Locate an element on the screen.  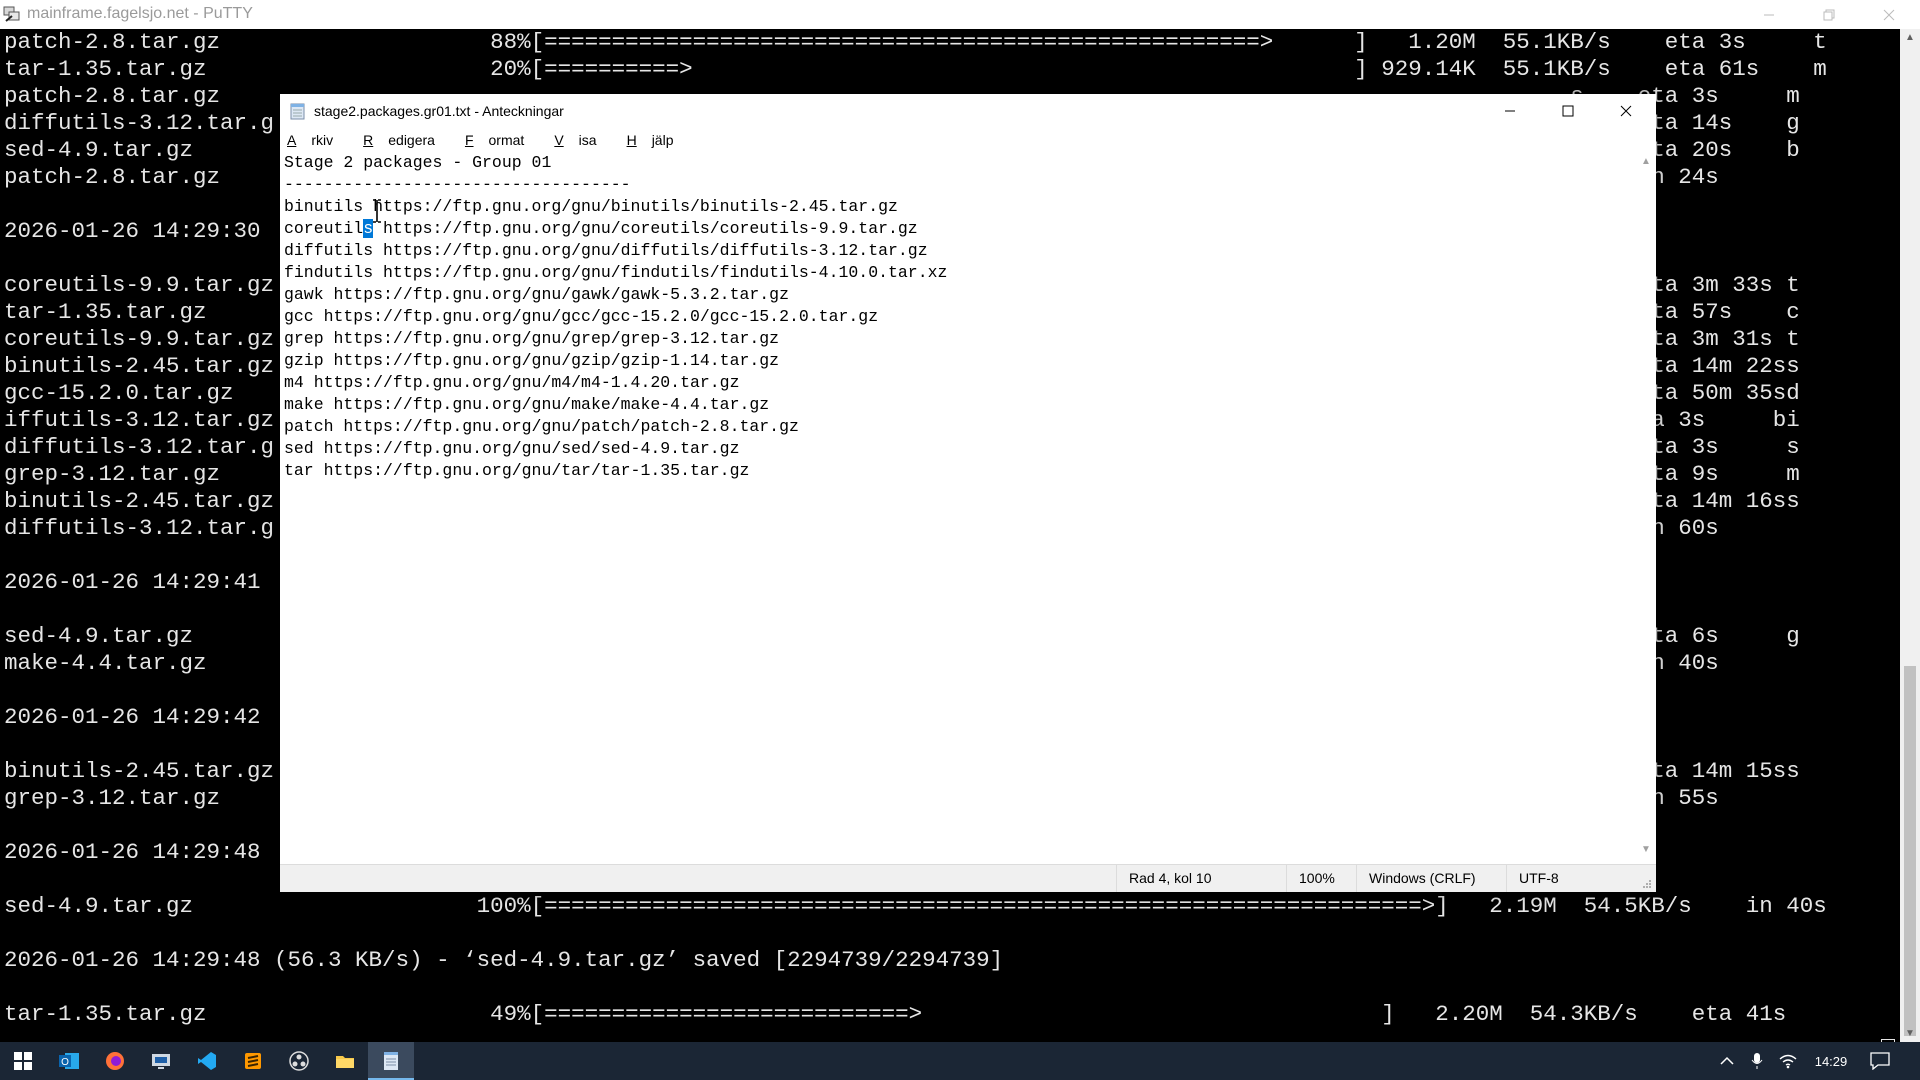
notification-icon is located at coordinates (1880, 1061).